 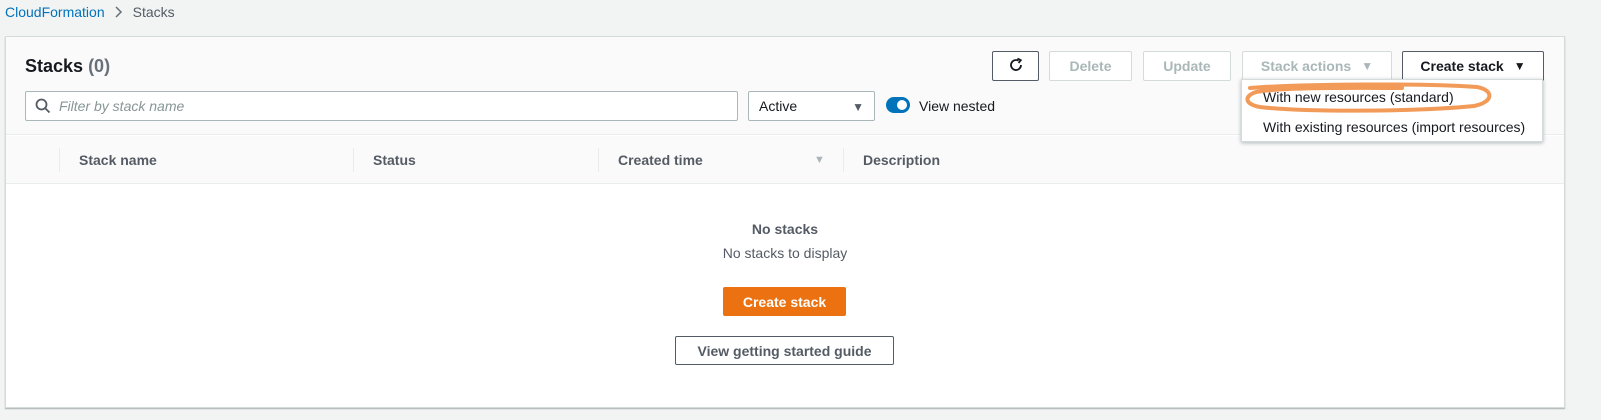 I want to click on empty-state-title: No stacks, so click(x=785, y=229).